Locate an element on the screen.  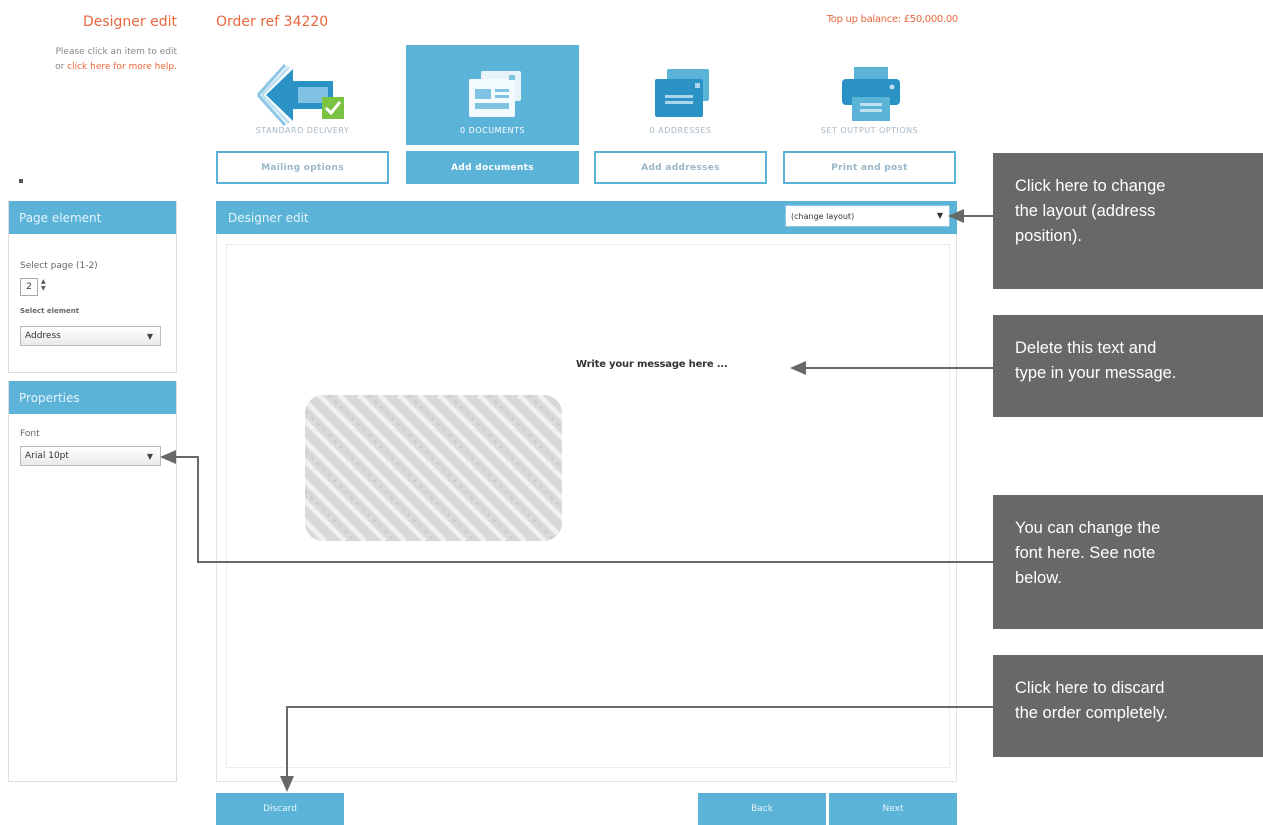
mailing-options-button: Mailing options is located at coordinates (302, 167).